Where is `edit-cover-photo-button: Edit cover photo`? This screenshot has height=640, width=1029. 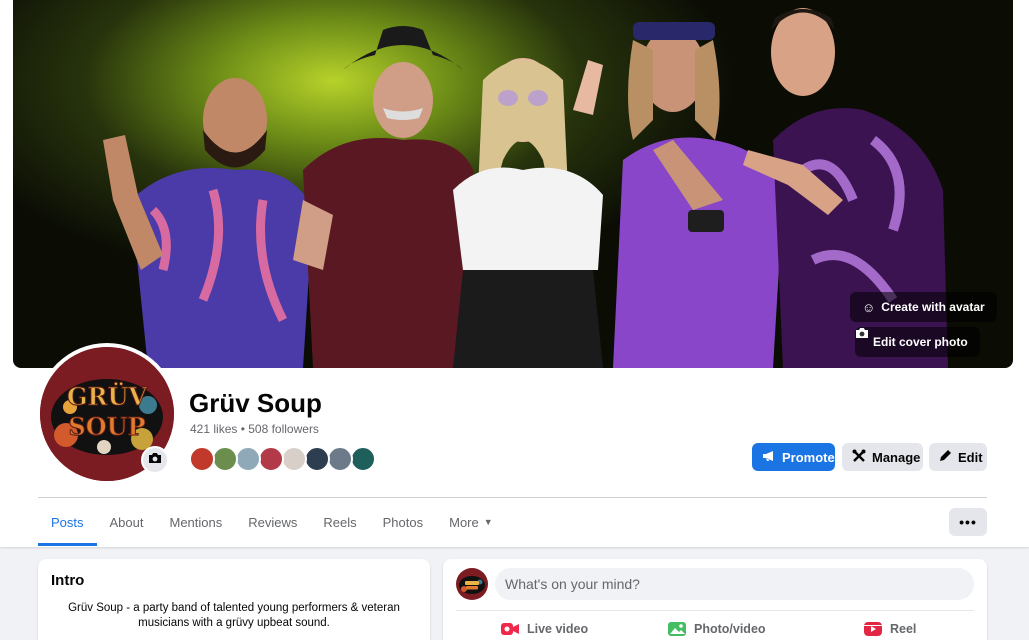
edit-cover-photo-button: Edit cover photo is located at coordinates (917, 342).